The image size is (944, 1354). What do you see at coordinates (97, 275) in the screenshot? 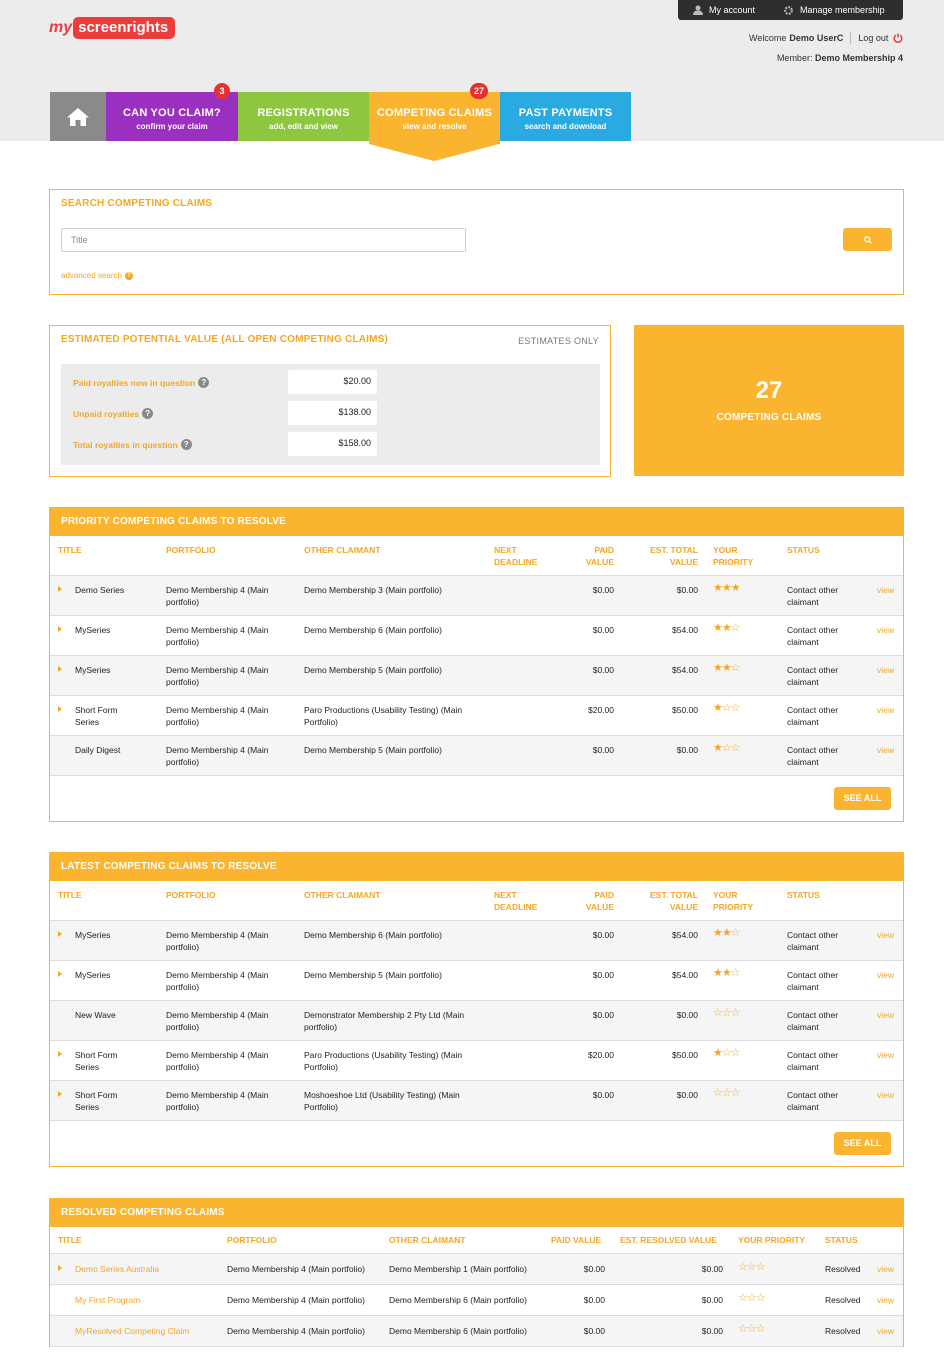
I see `advanced-search-link: advanced search ?` at bounding box center [97, 275].